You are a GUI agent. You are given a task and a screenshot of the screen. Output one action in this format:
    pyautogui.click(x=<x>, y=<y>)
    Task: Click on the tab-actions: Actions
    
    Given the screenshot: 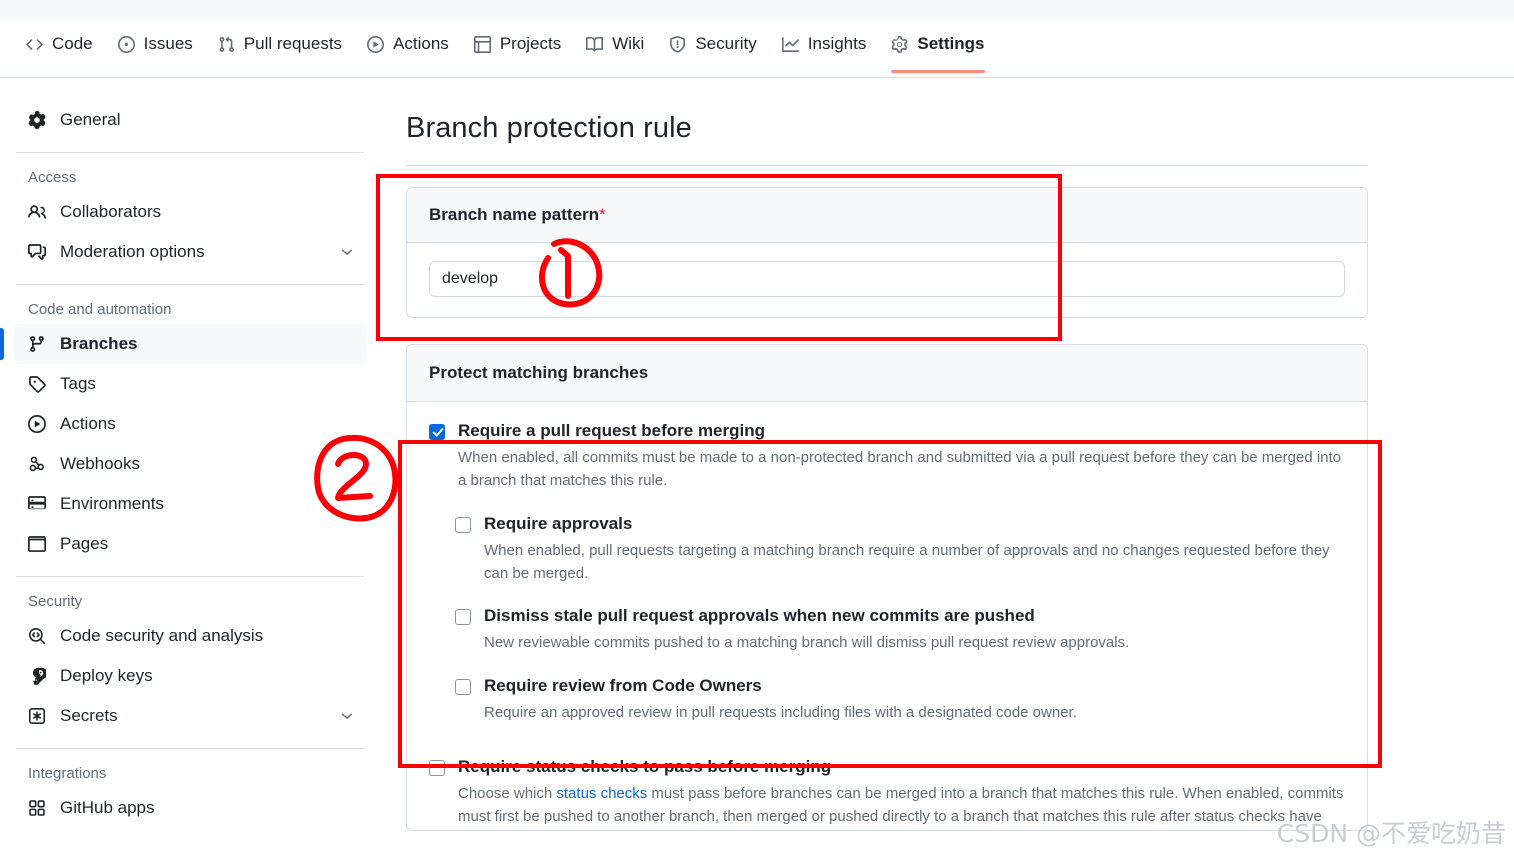 What is the action you would take?
    pyautogui.click(x=408, y=44)
    